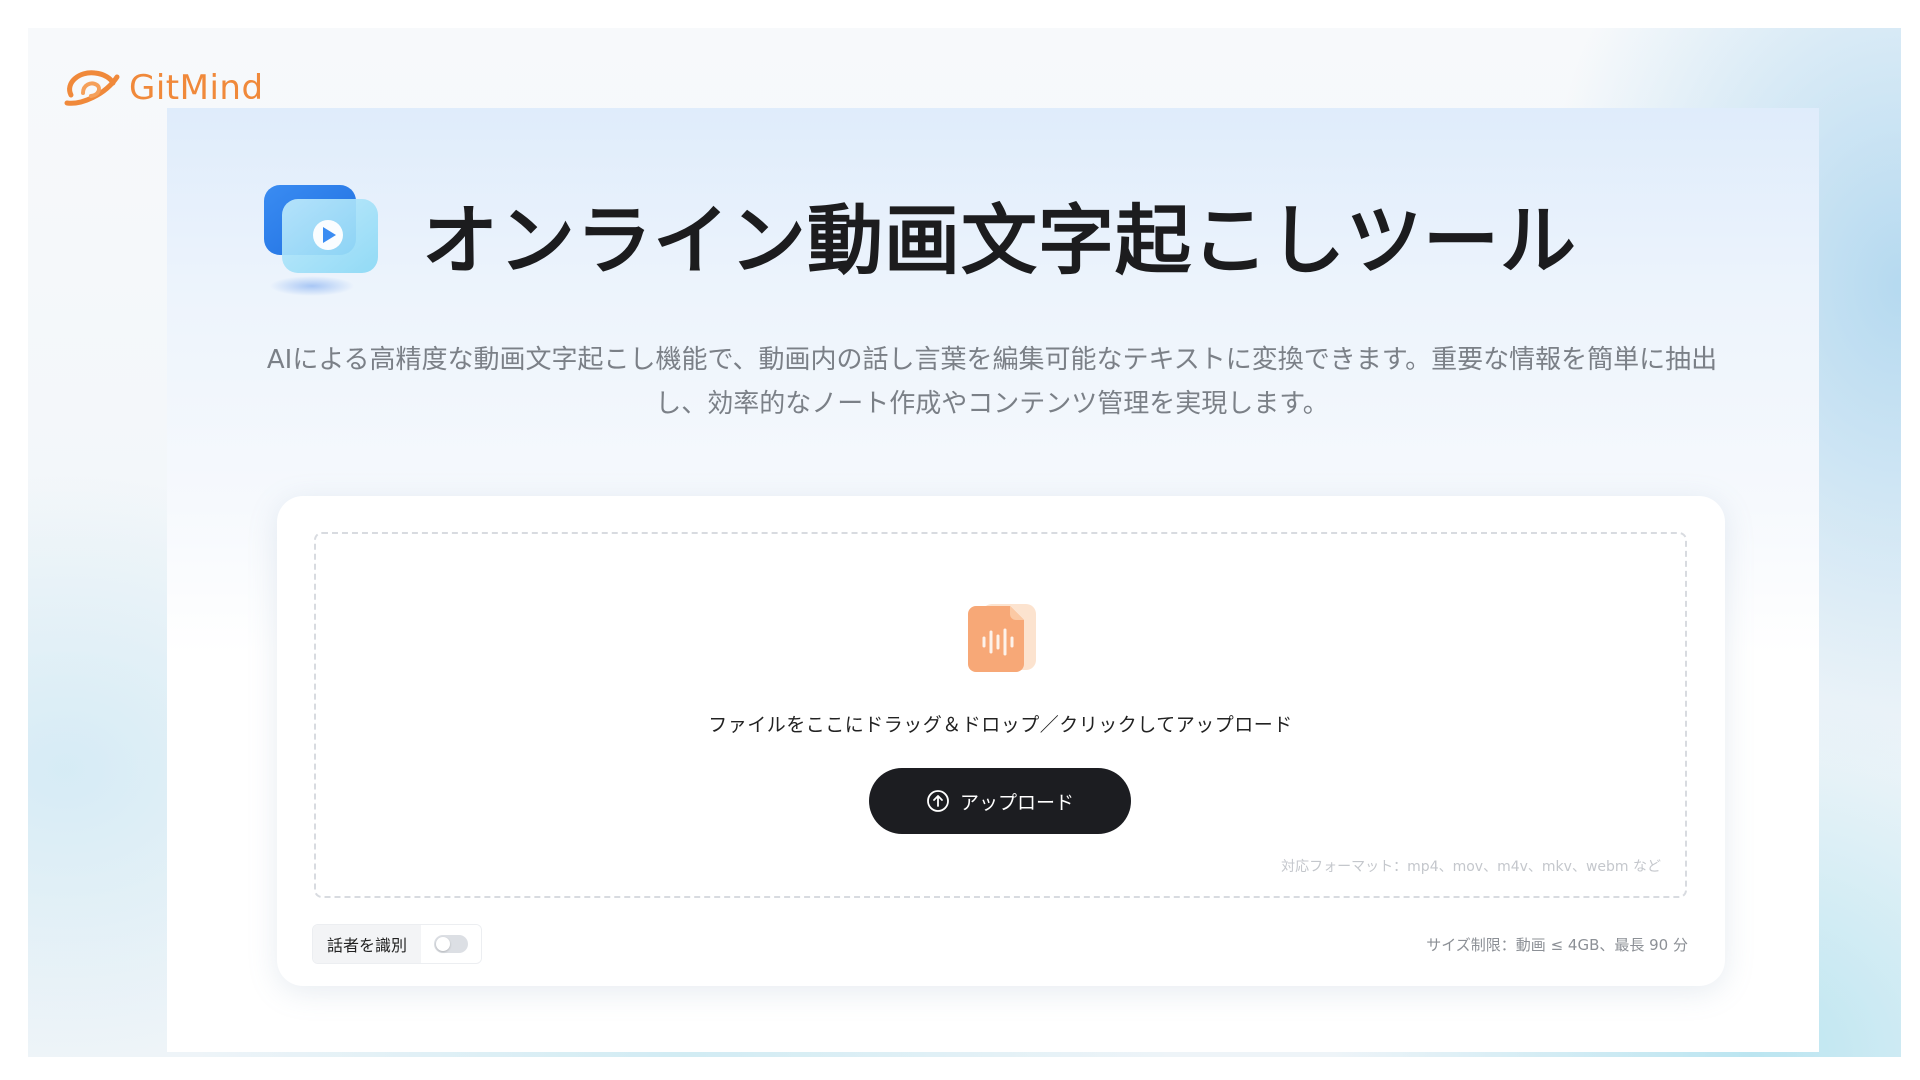  What do you see at coordinates (1000, 725) in the screenshot?
I see `dropzone-instructions: ファイルをここにドラッグ＆ドロップ／クリックしてアップロード` at bounding box center [1000, 725].